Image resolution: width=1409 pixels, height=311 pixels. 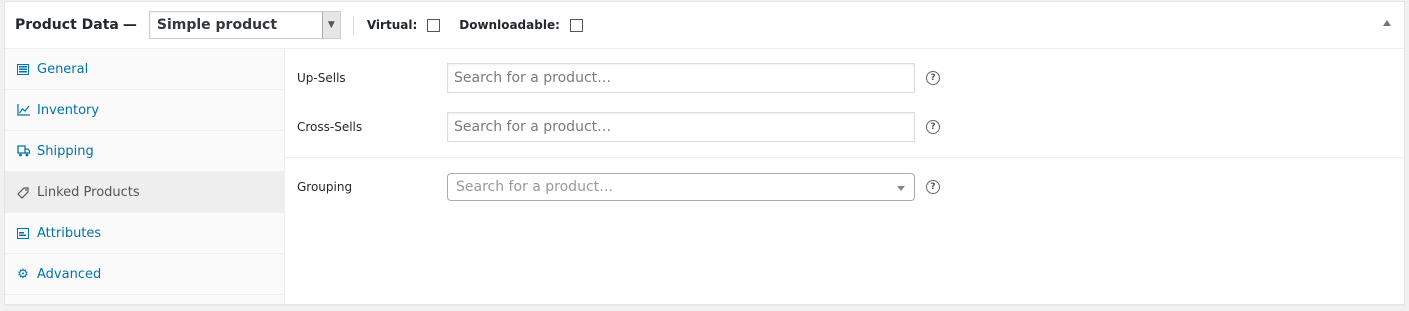 I want to click on upsells-row: Up-Sells Search for a product… ?, so click(x=845, y=78).